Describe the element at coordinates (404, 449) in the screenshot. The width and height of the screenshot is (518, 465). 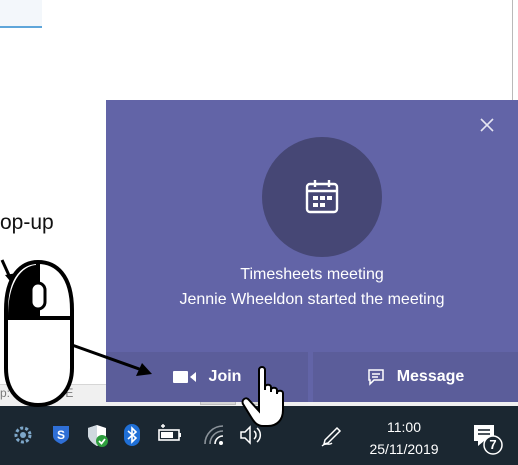
I see `taskbar-date: 25/11/2019` at that location.